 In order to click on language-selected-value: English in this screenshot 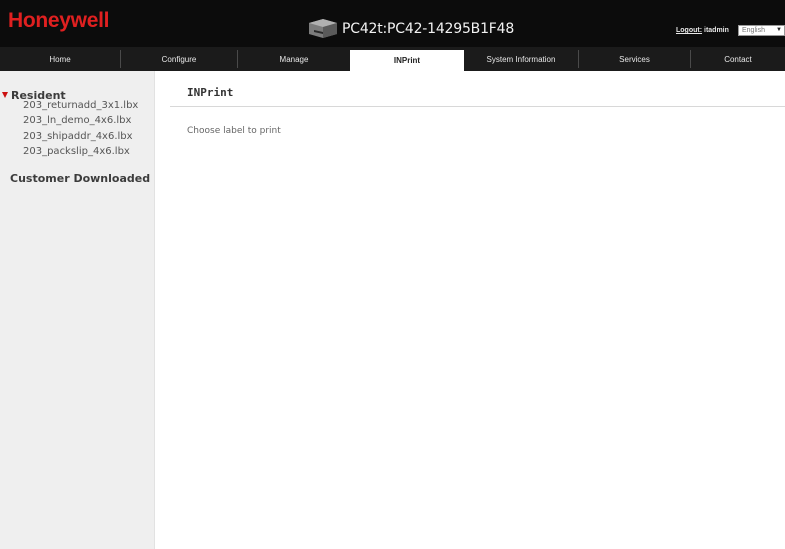, I will do `click(753, 30)`.